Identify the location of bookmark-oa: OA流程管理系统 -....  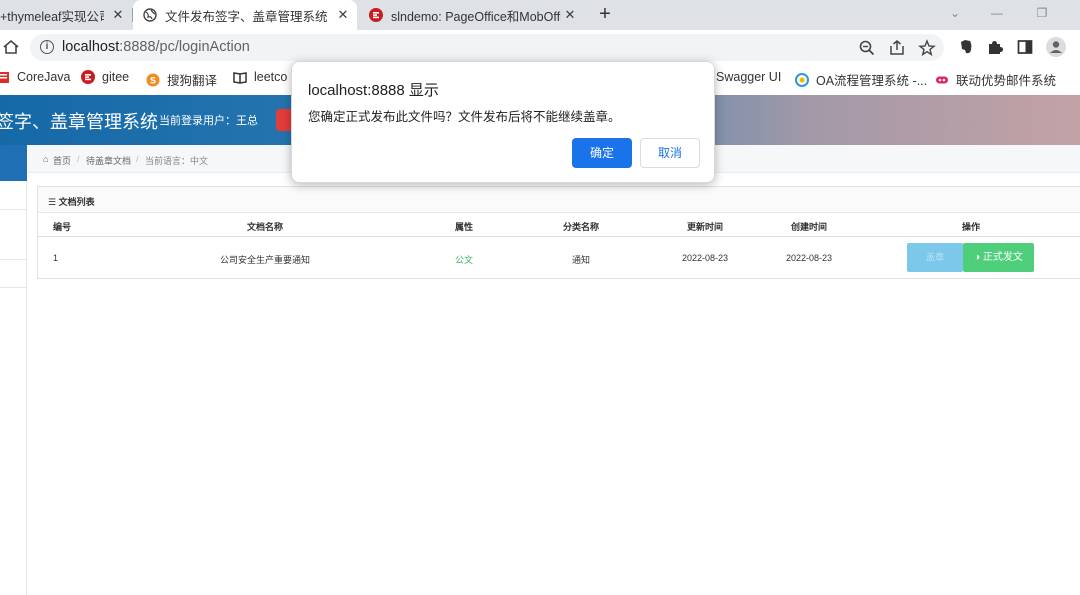
(861, 79).